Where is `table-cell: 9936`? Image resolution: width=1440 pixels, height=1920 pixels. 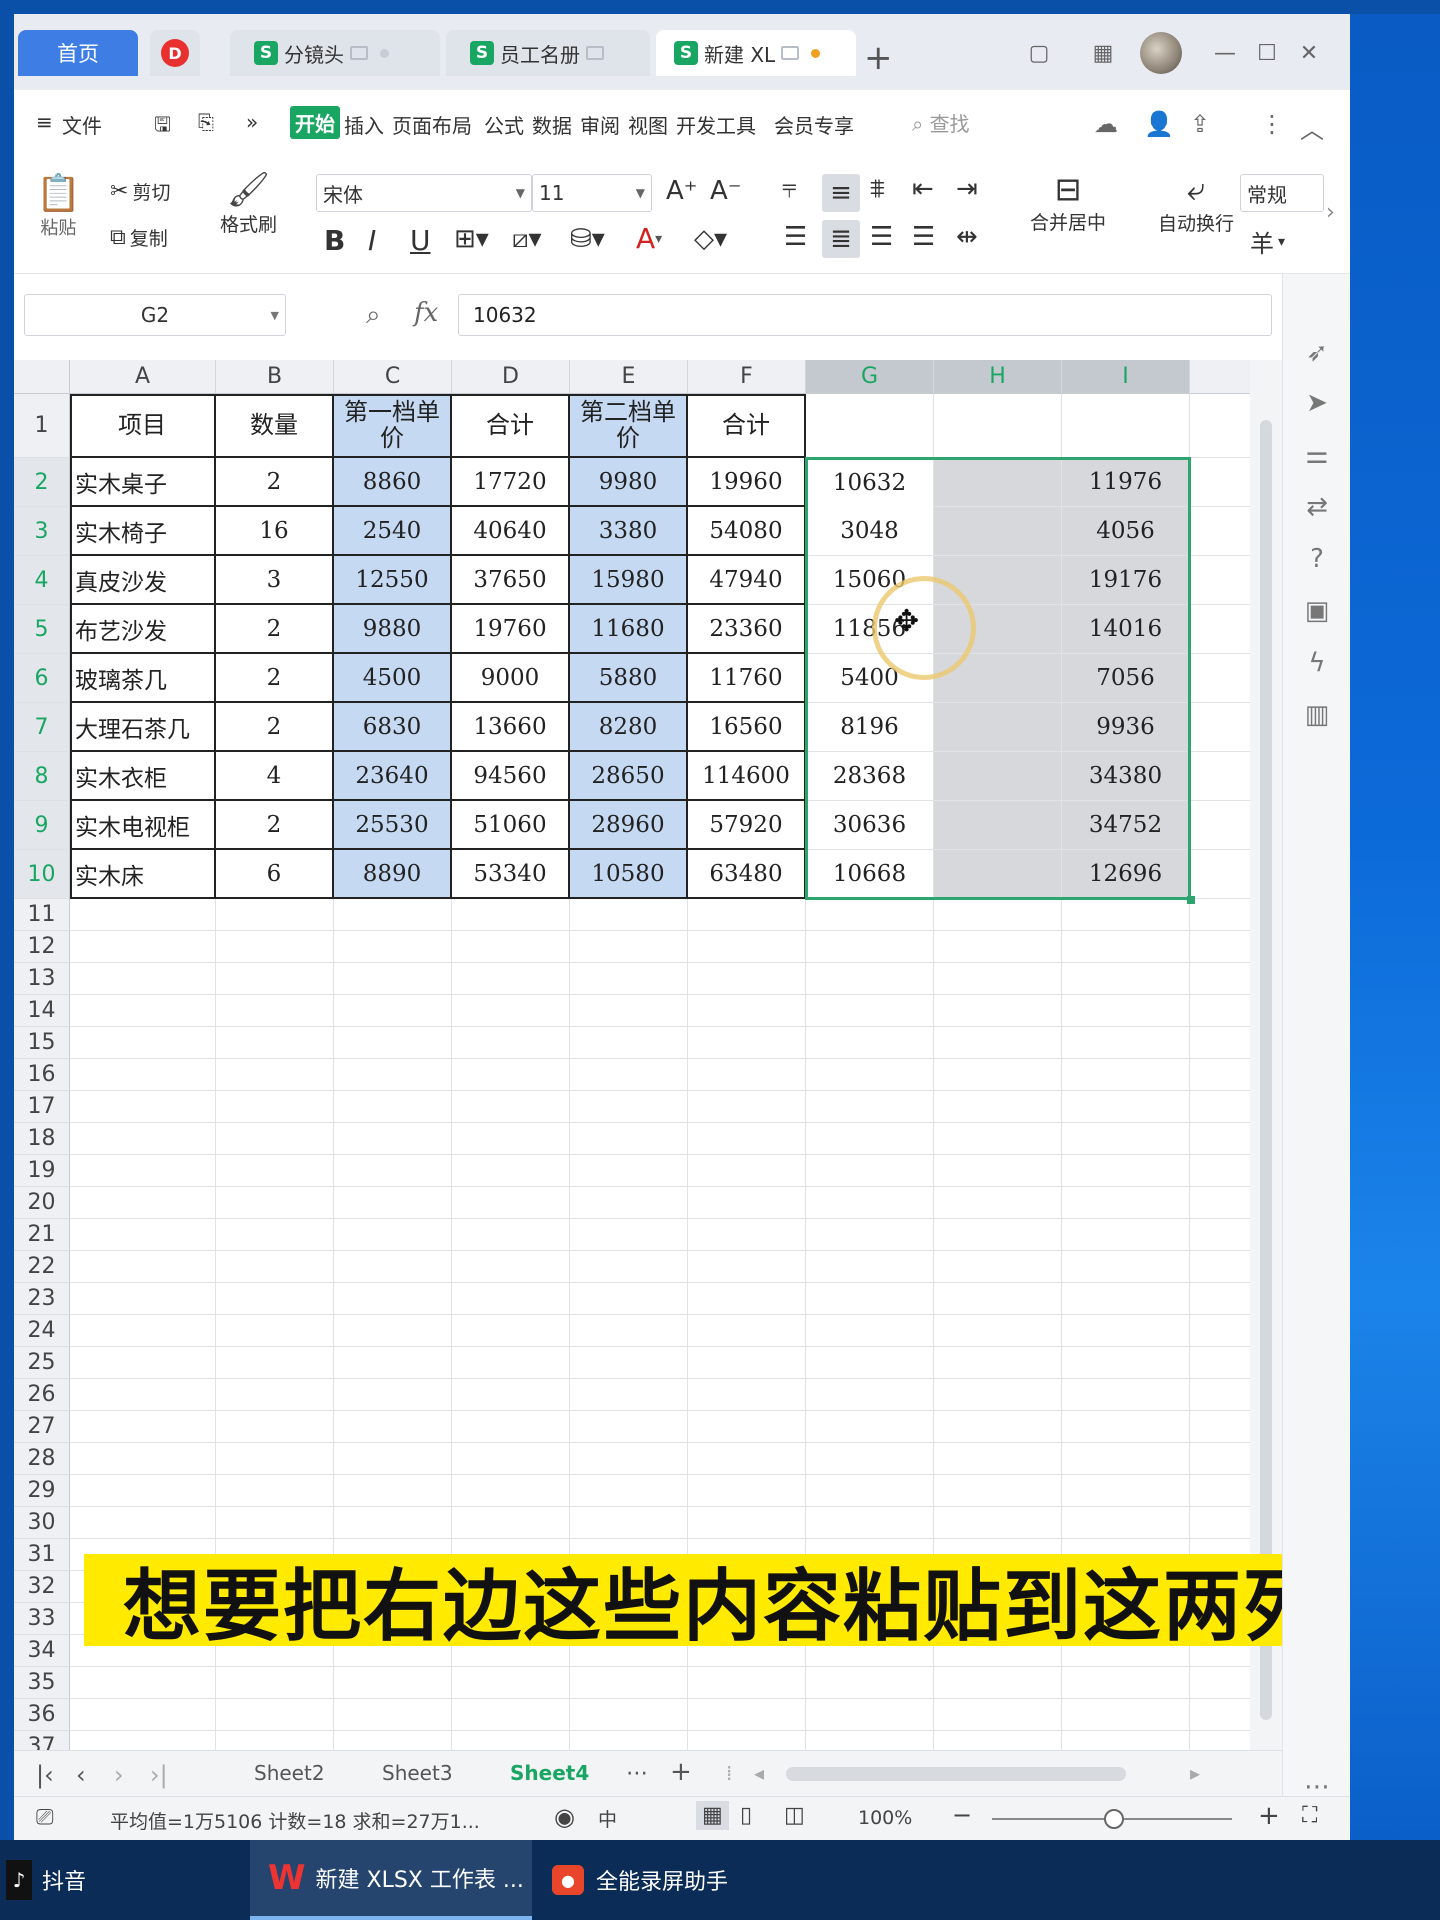
table-cell: 9936 is located at coordinates (1126, 727).